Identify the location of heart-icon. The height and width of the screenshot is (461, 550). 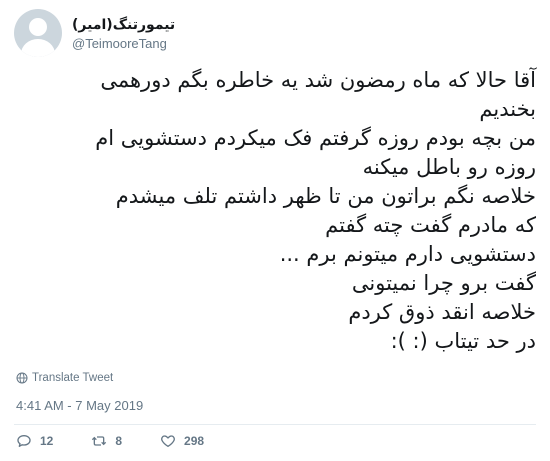
(168, 441).